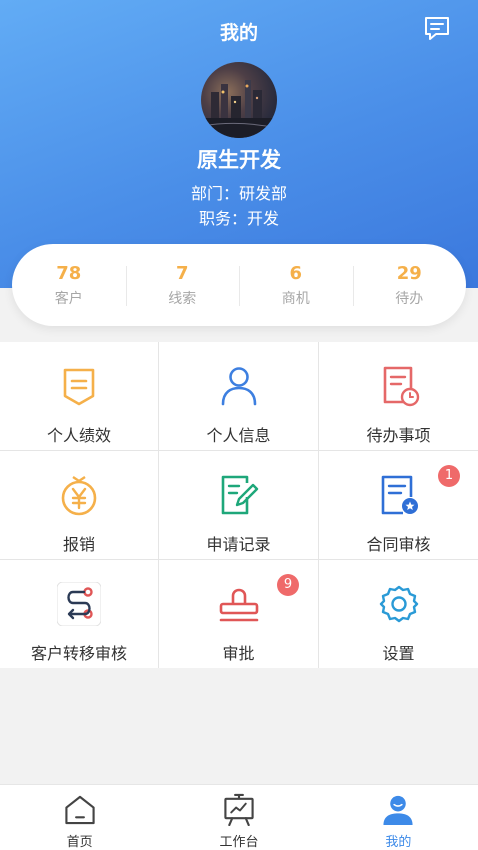  Describe the element at coordinates (398, 604) in the screenshot. I see `gear-icon` at that location.